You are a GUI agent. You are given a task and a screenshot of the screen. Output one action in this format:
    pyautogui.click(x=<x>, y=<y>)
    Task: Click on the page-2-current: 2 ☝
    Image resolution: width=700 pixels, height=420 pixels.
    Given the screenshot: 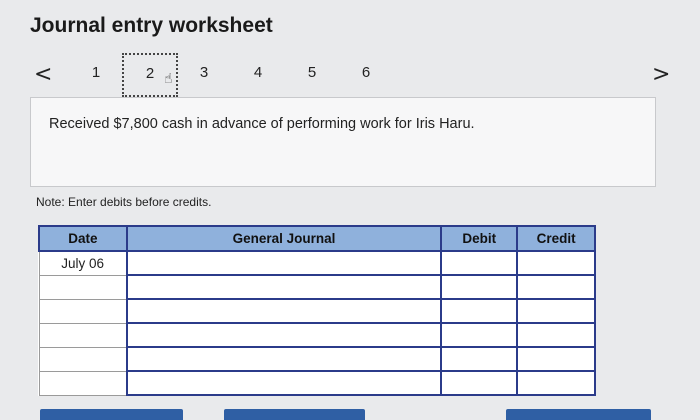 What is the action you would take?
    pyautogui.click(x=150, y=75)
    